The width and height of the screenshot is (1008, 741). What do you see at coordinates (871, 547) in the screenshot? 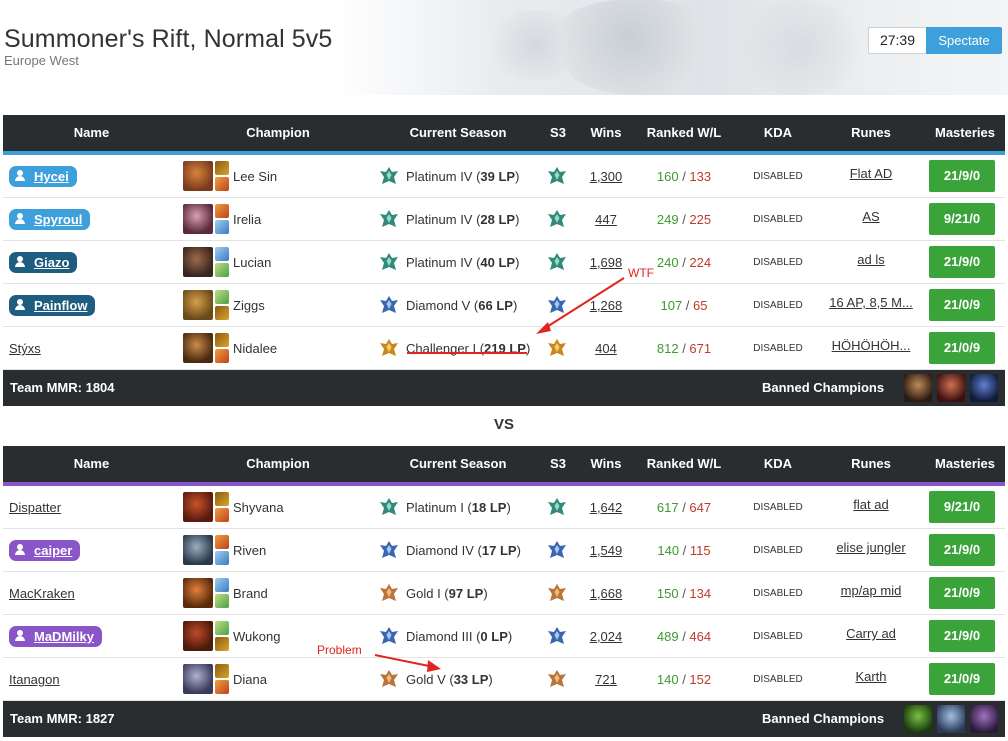
I see `runes-link: elise jungler` at bounding box center [871, 547].